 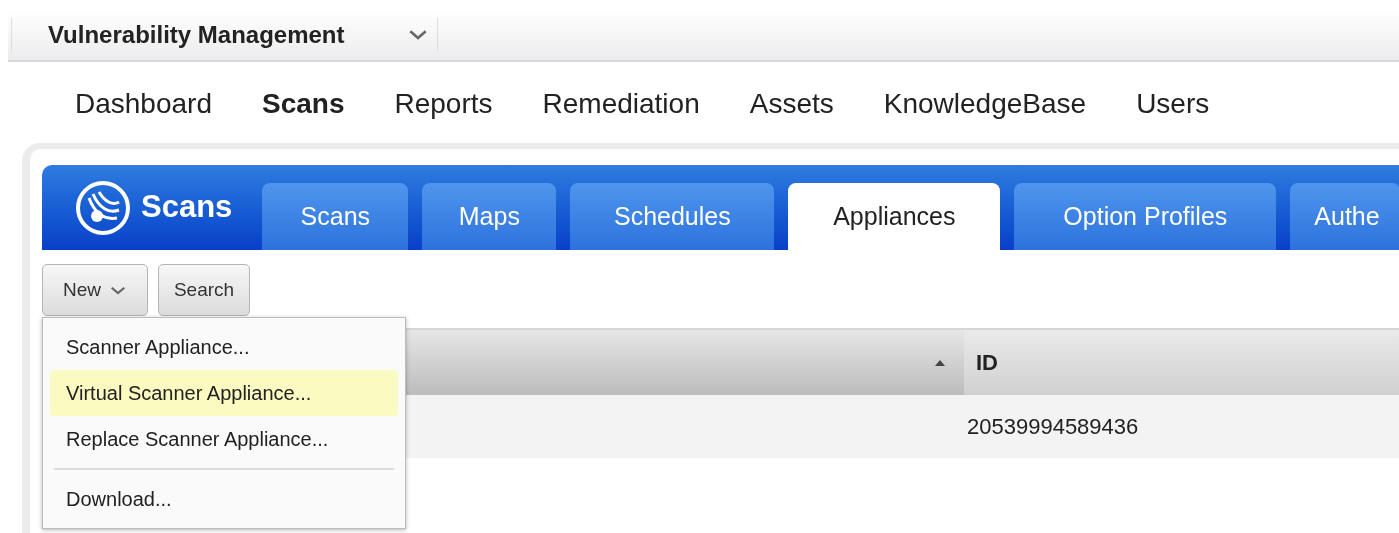 What do you see at coordinates (143, 104) in the screenshot?
I see `nav-link: Dashboard` at bounding box center [143, 104].